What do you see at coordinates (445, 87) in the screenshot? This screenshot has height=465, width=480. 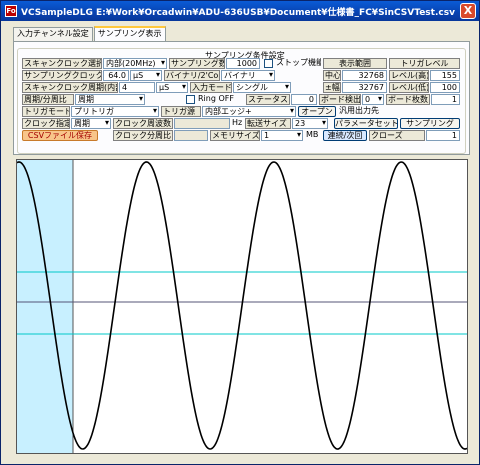 I see `level-low-input: 100` at bounding box center [445, 87].